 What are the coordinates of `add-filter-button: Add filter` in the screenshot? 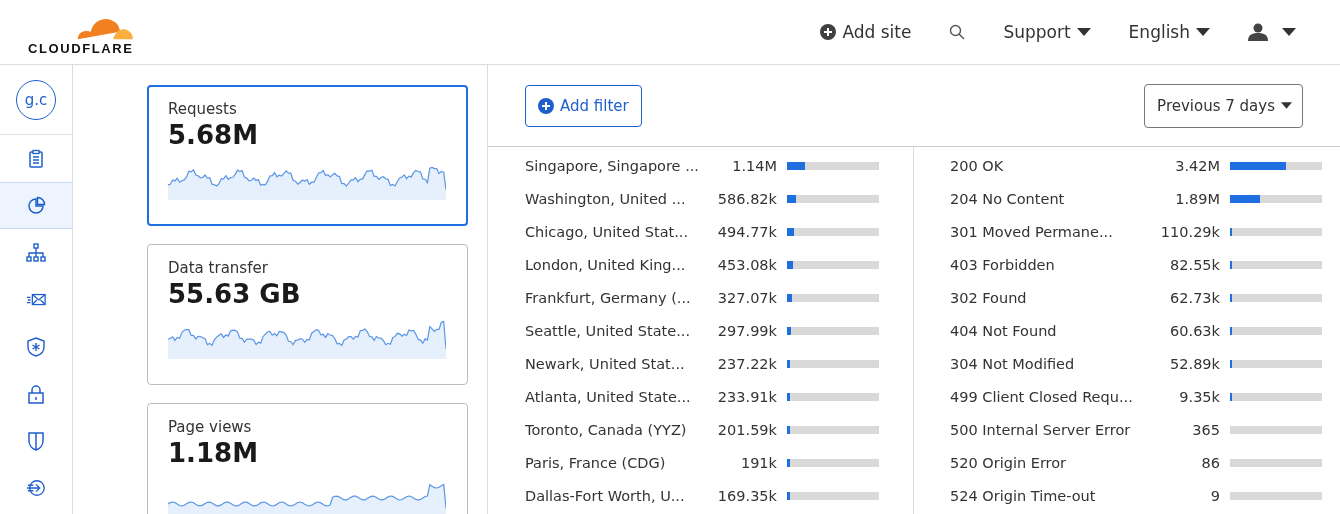 It's located at (583, 105).